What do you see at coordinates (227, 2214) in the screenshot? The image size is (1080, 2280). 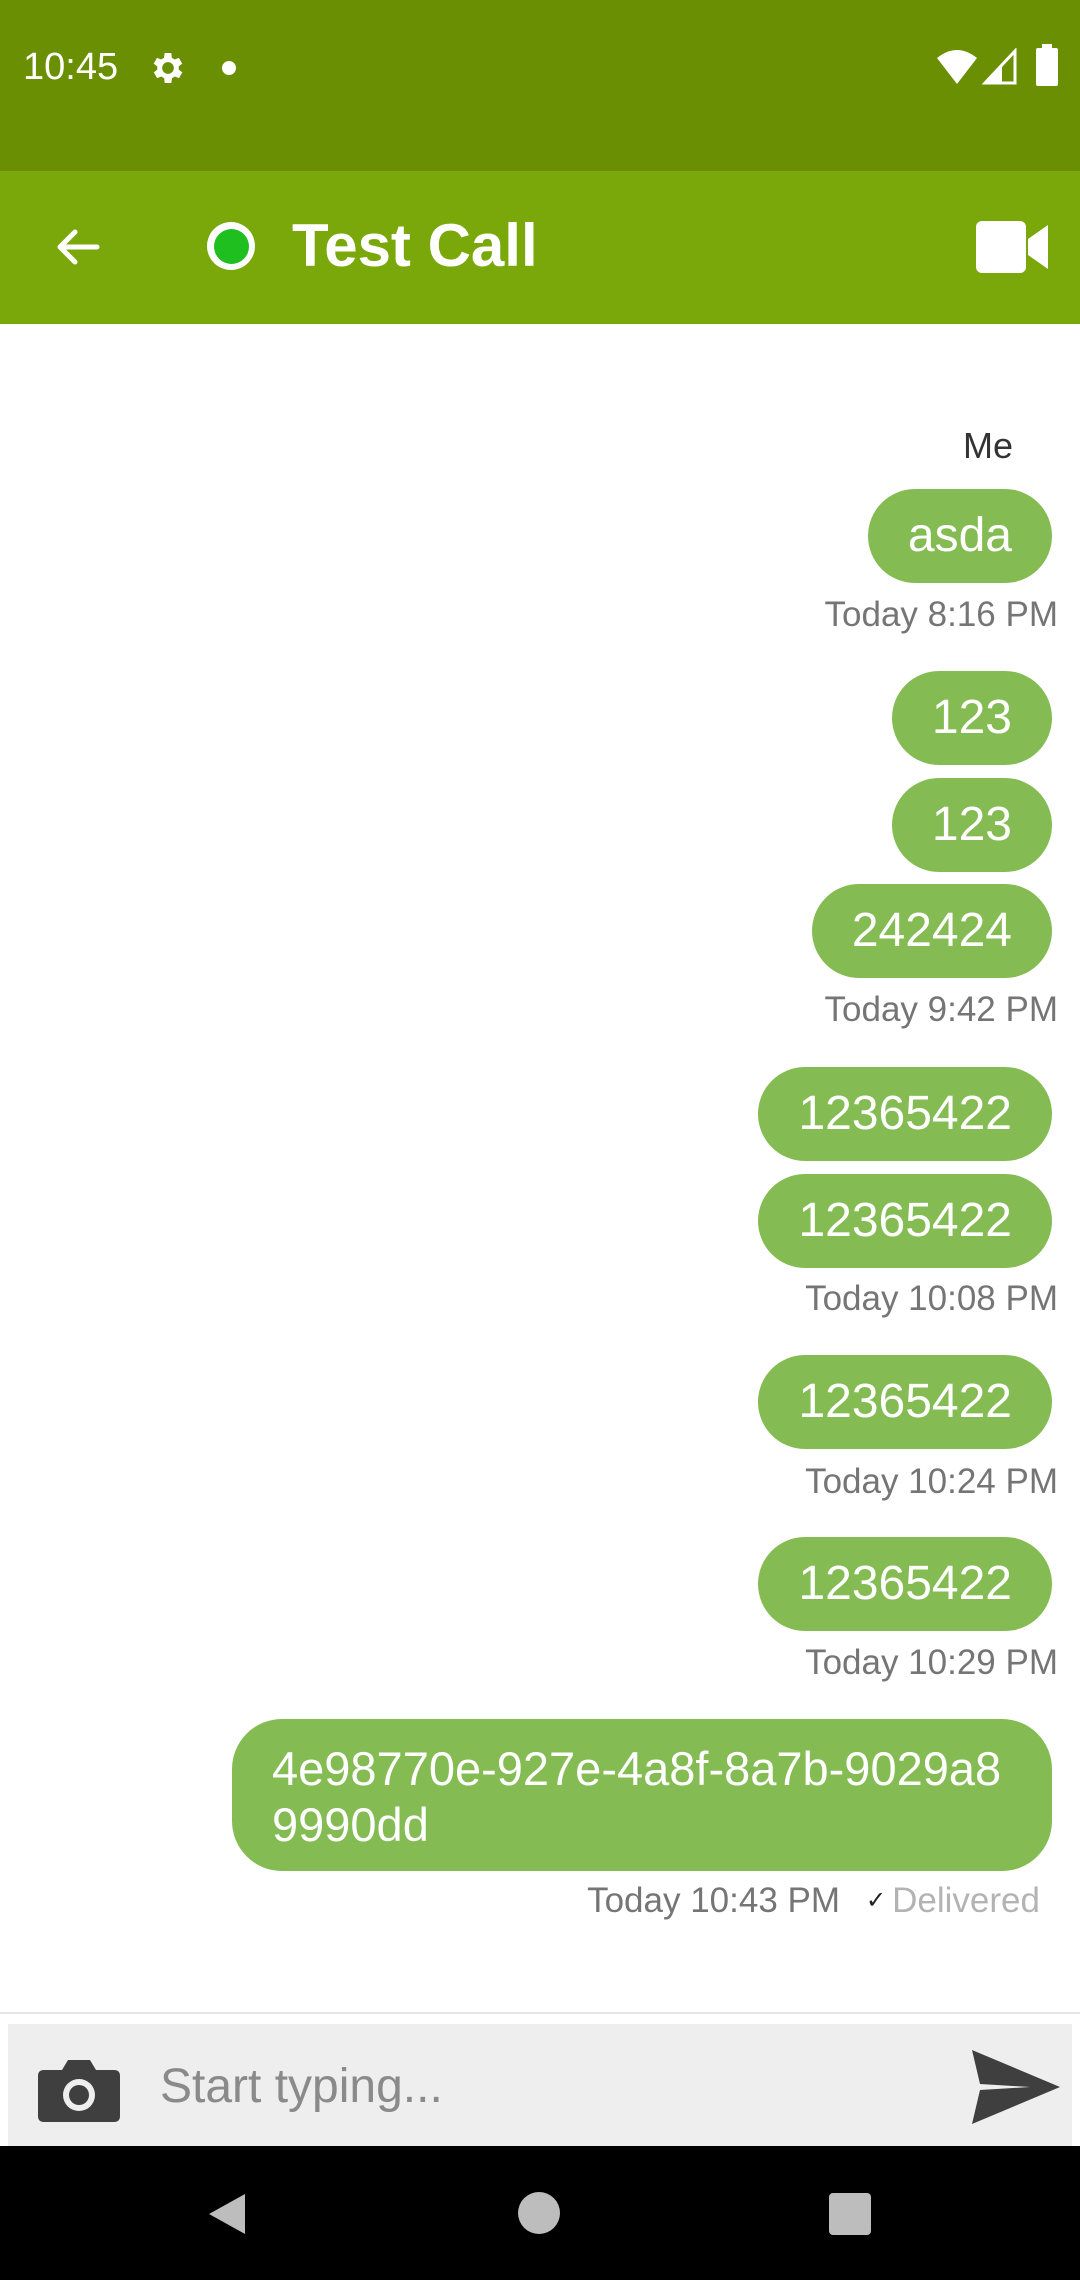 I see `nav-back-icon` at bounding box center [227, 2214].